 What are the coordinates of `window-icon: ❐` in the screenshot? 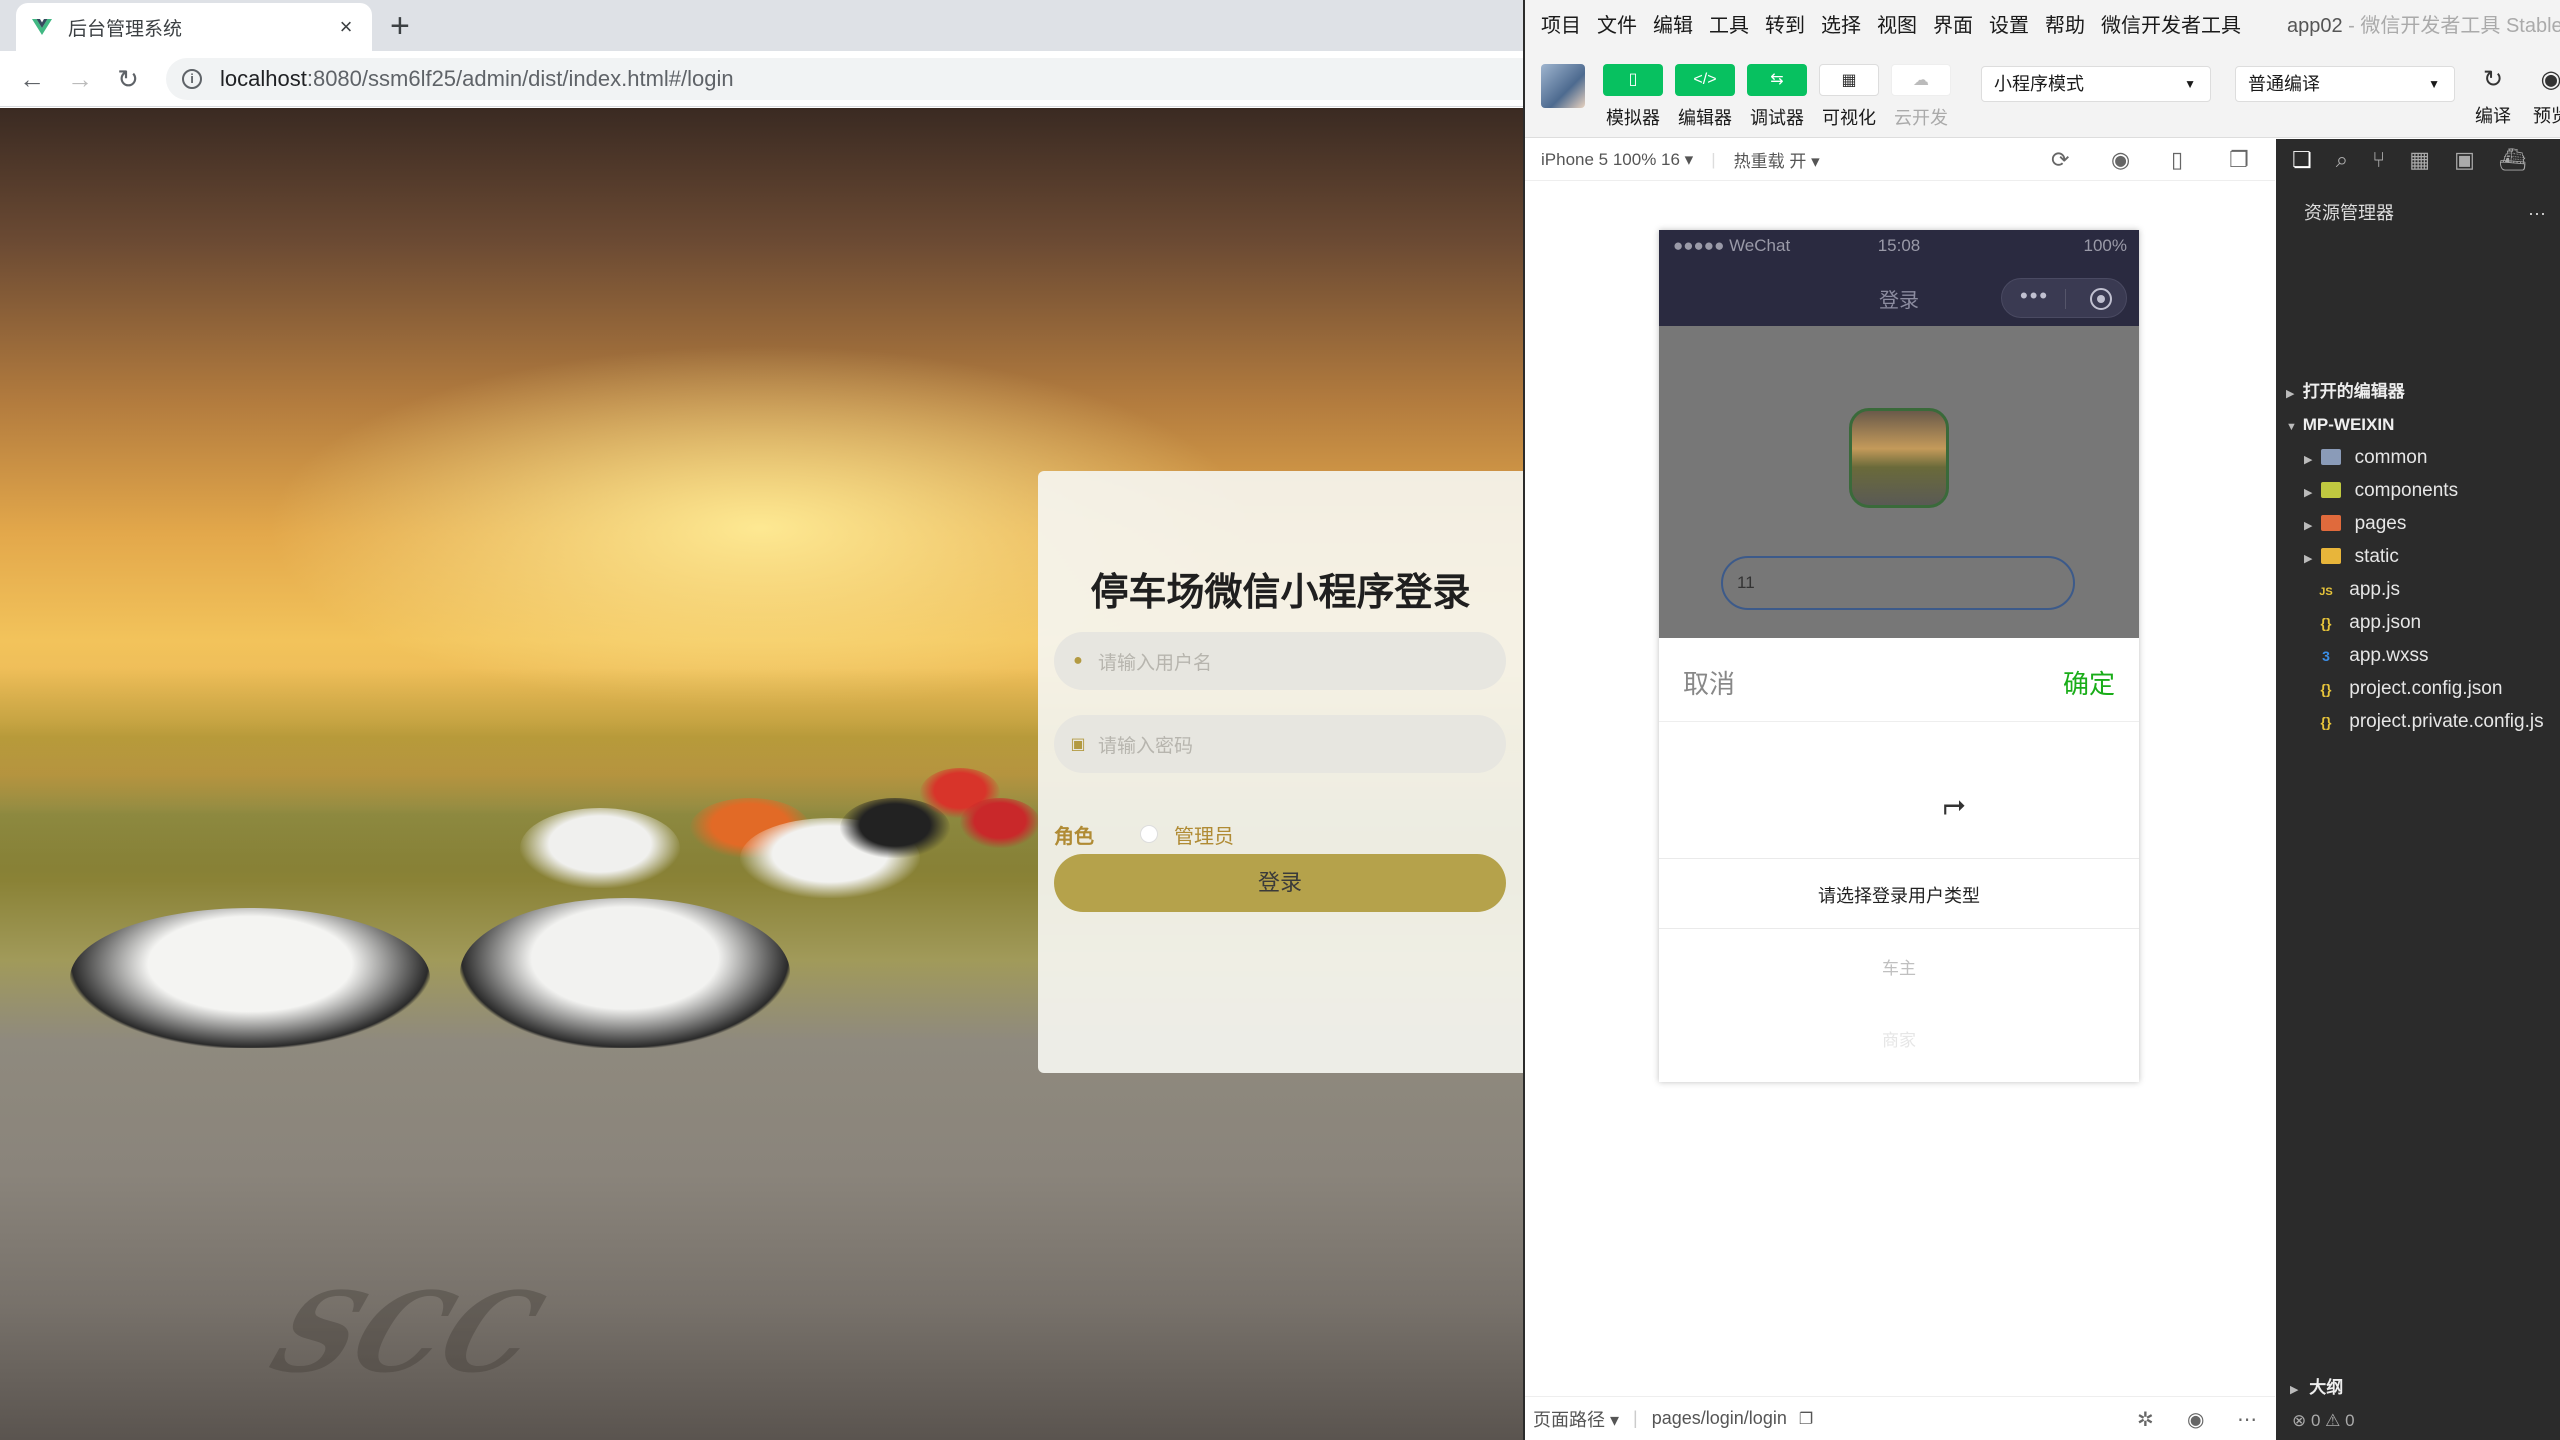 It's located at (2239, 160).